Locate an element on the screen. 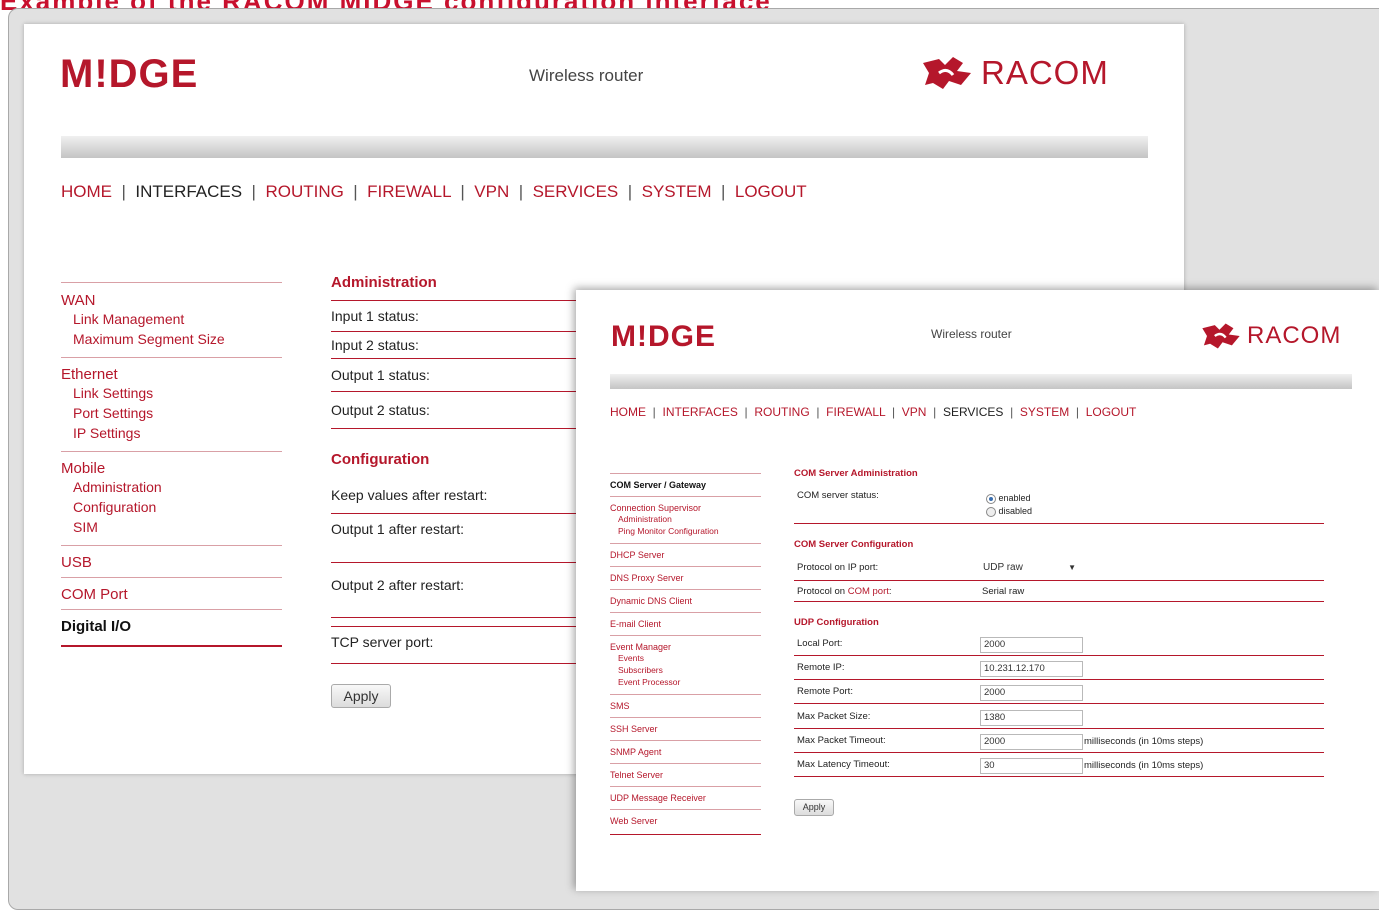 The width and height of the screenshot is (1379, 910). sidebar-item-digital-io: Digital I/O is located at coordinates (171, 626).